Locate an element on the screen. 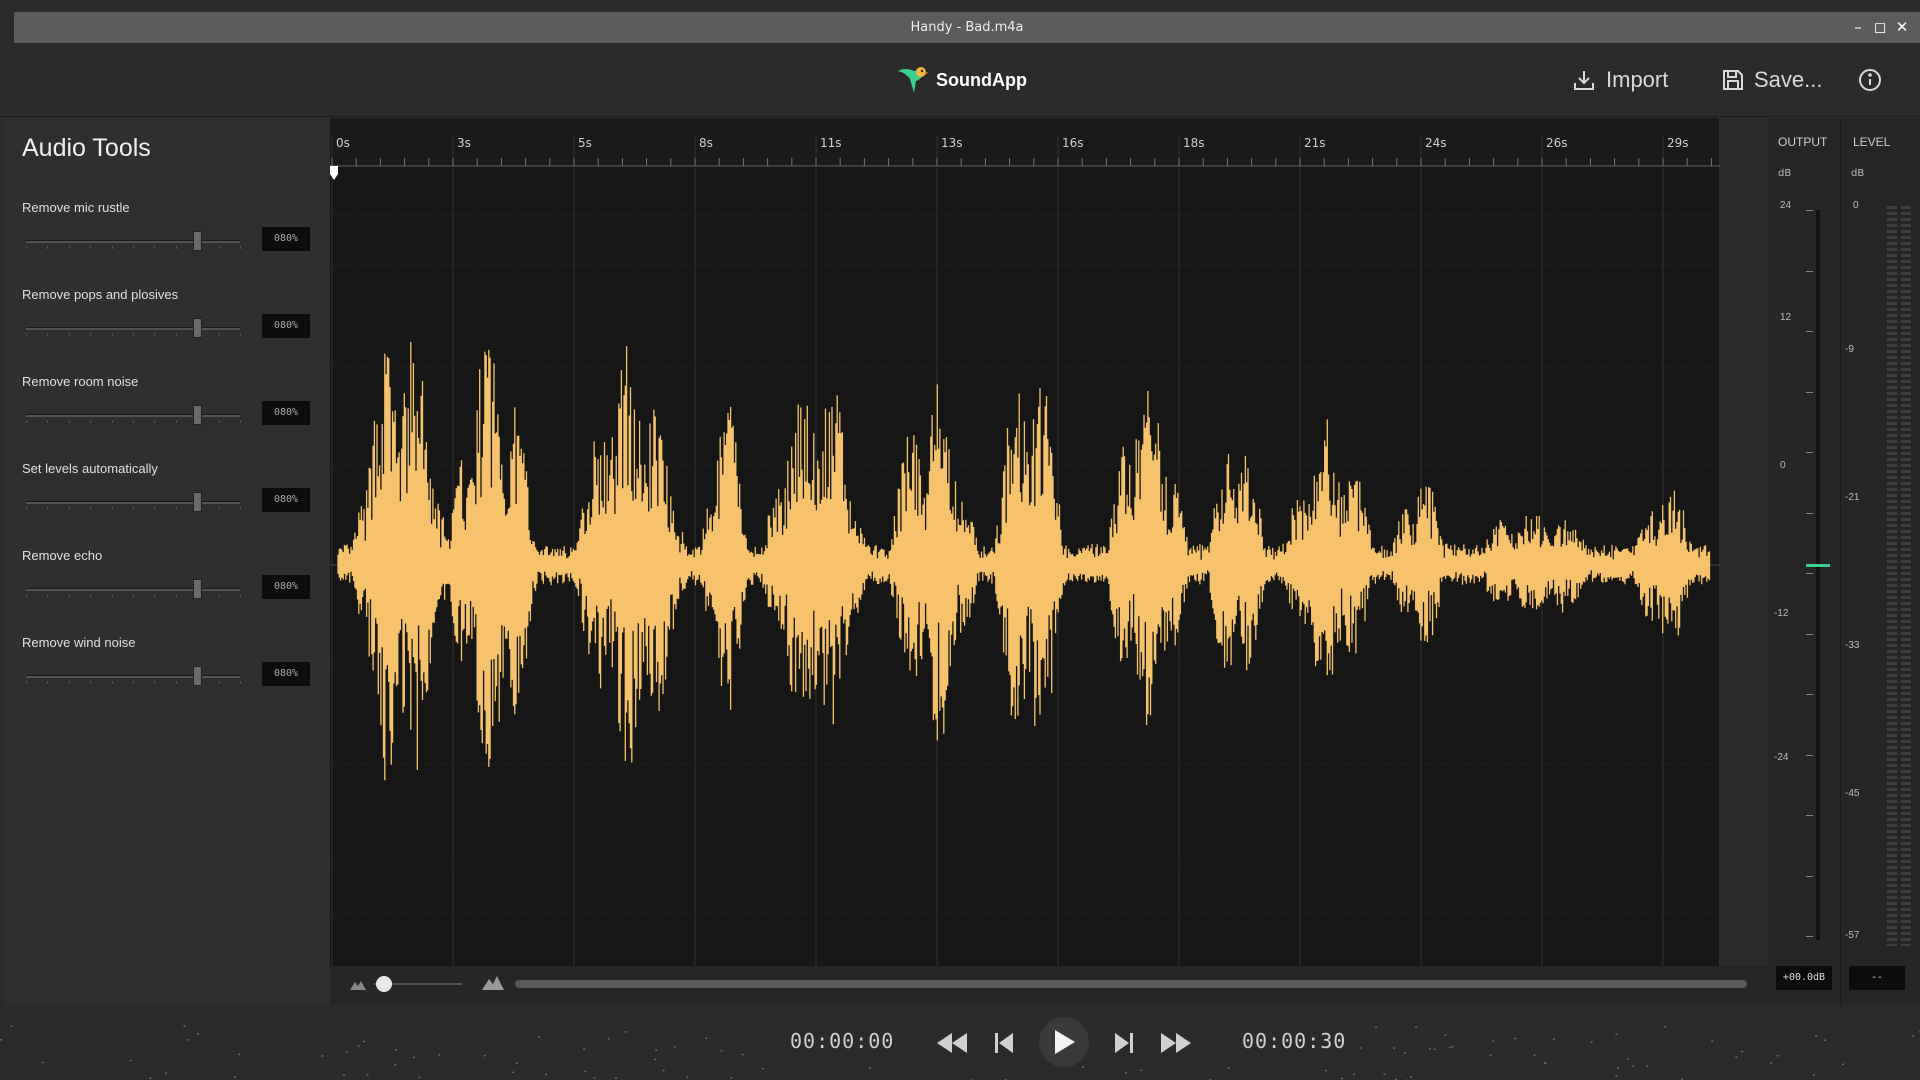 The width and height of the screenshot is (1920, 1080). tool-label: Remove mic rustle is located at coordinates (76, 207).